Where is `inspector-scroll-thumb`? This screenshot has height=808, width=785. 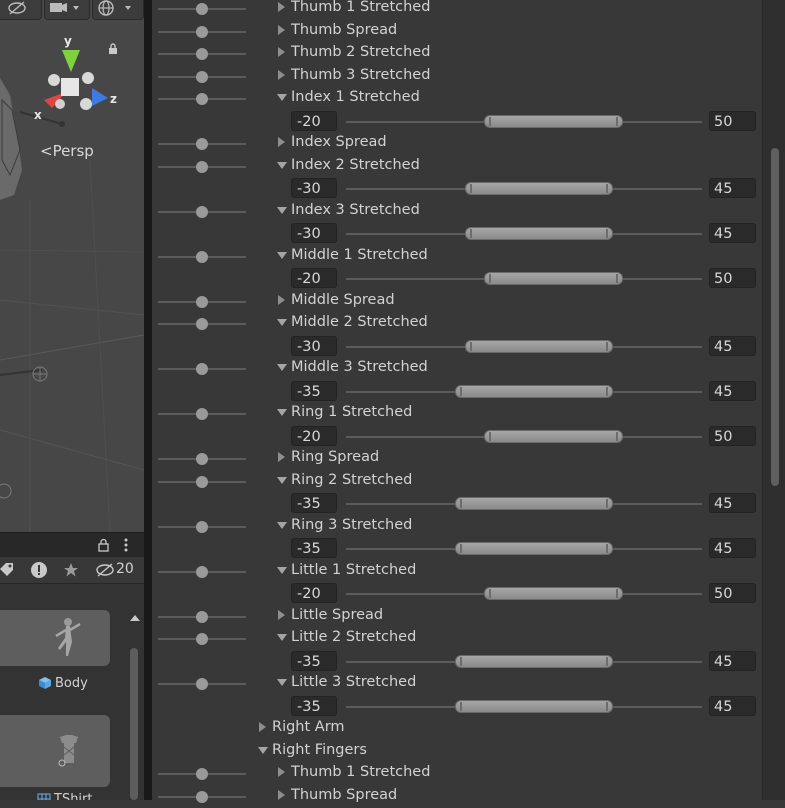
inspector-scroll-thumb is located at coordinates (775, 317).